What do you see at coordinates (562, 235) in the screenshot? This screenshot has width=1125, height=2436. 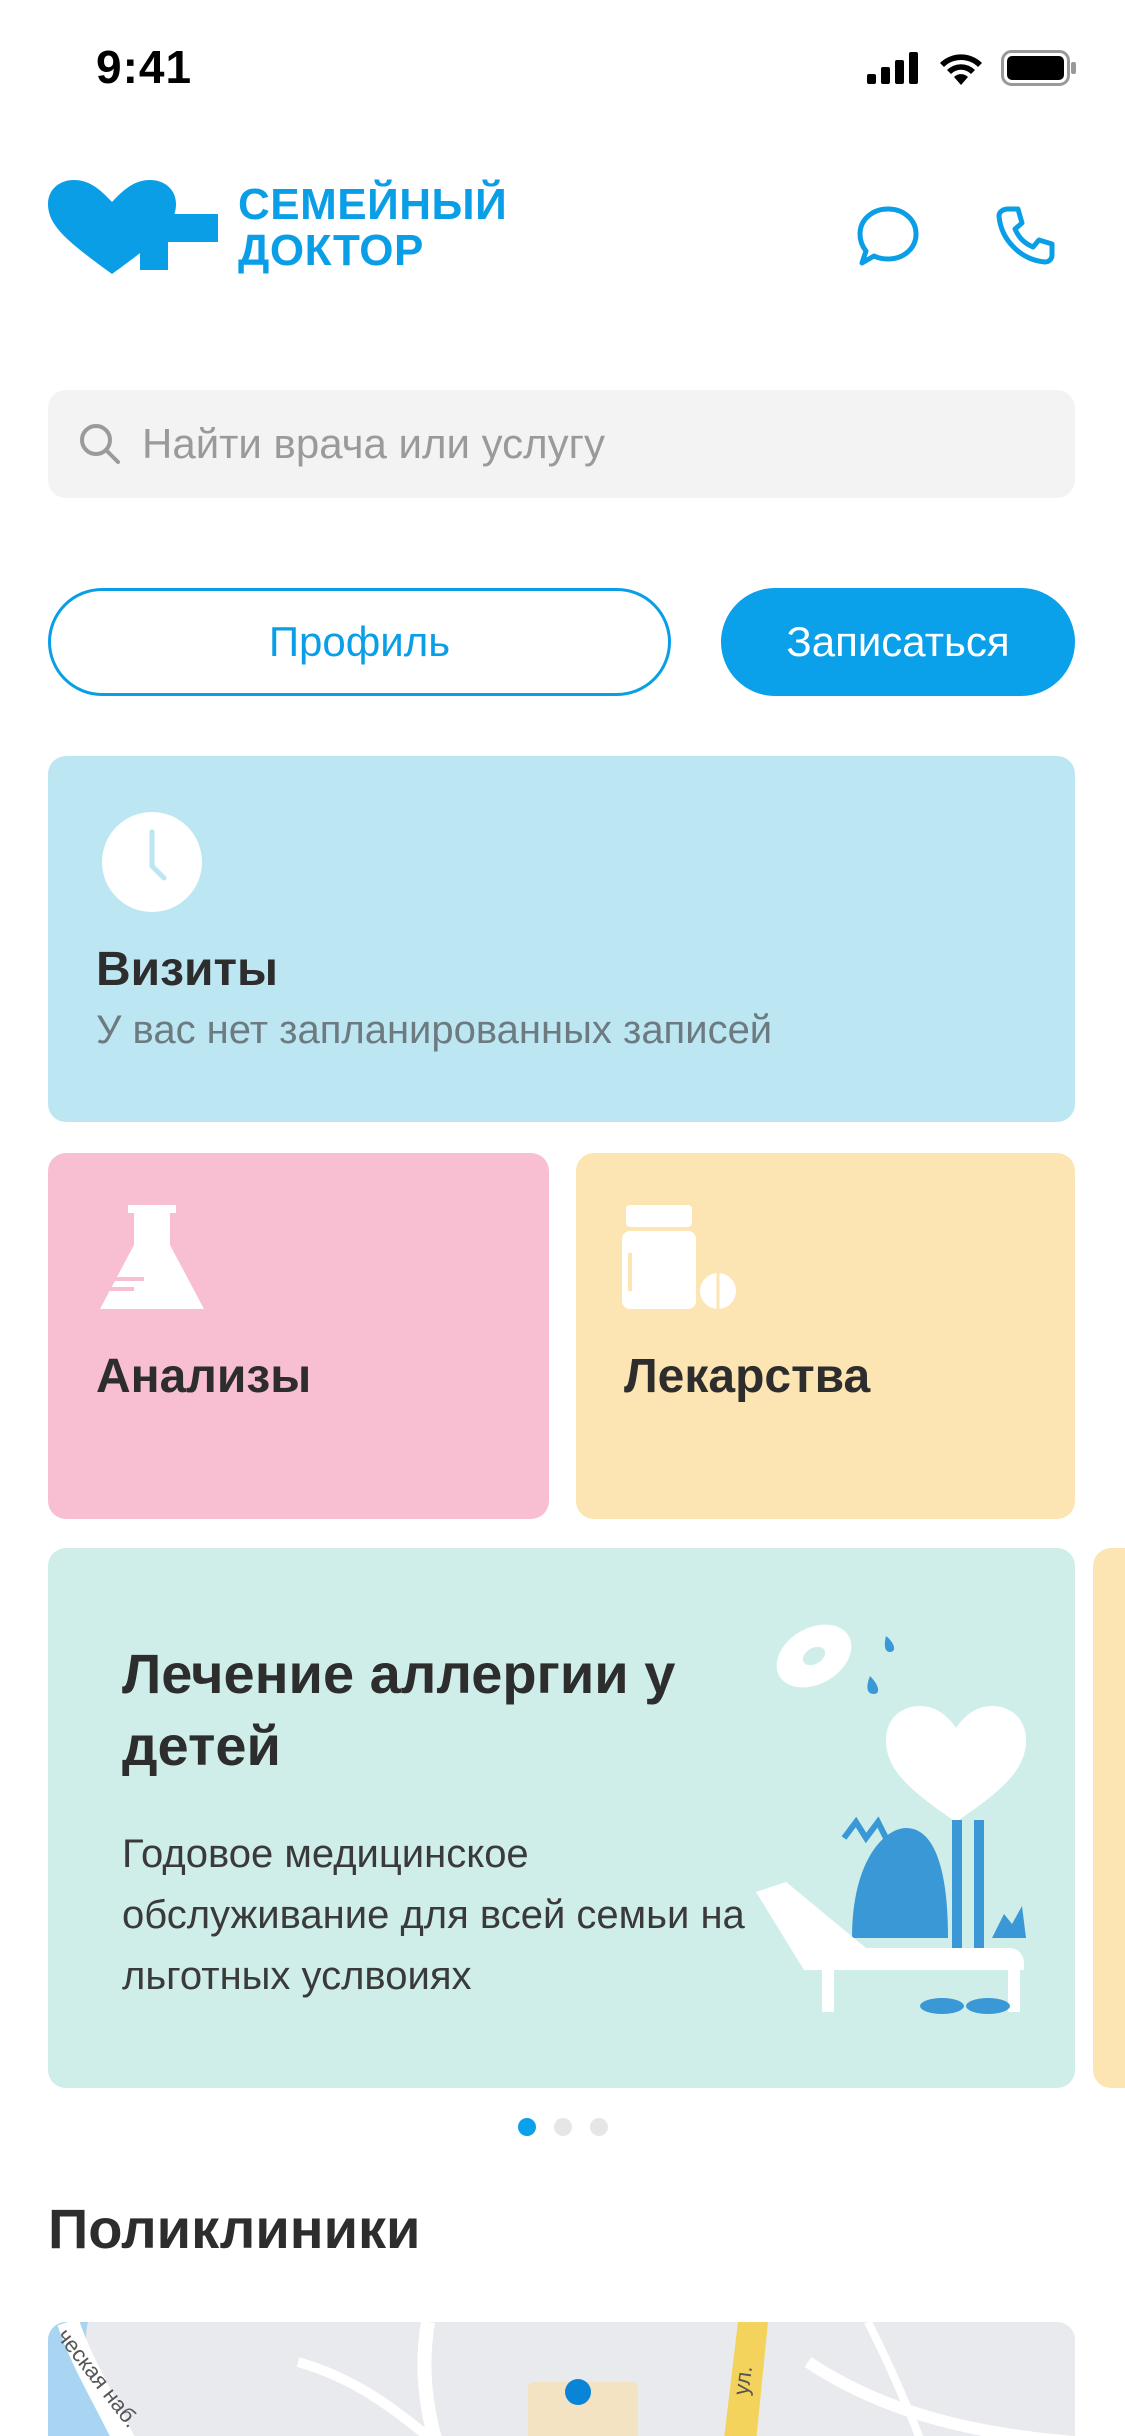 I see `app-header: СЕМЕЙНЫЙ ДОКТОР` at bounding box center [562, 235].